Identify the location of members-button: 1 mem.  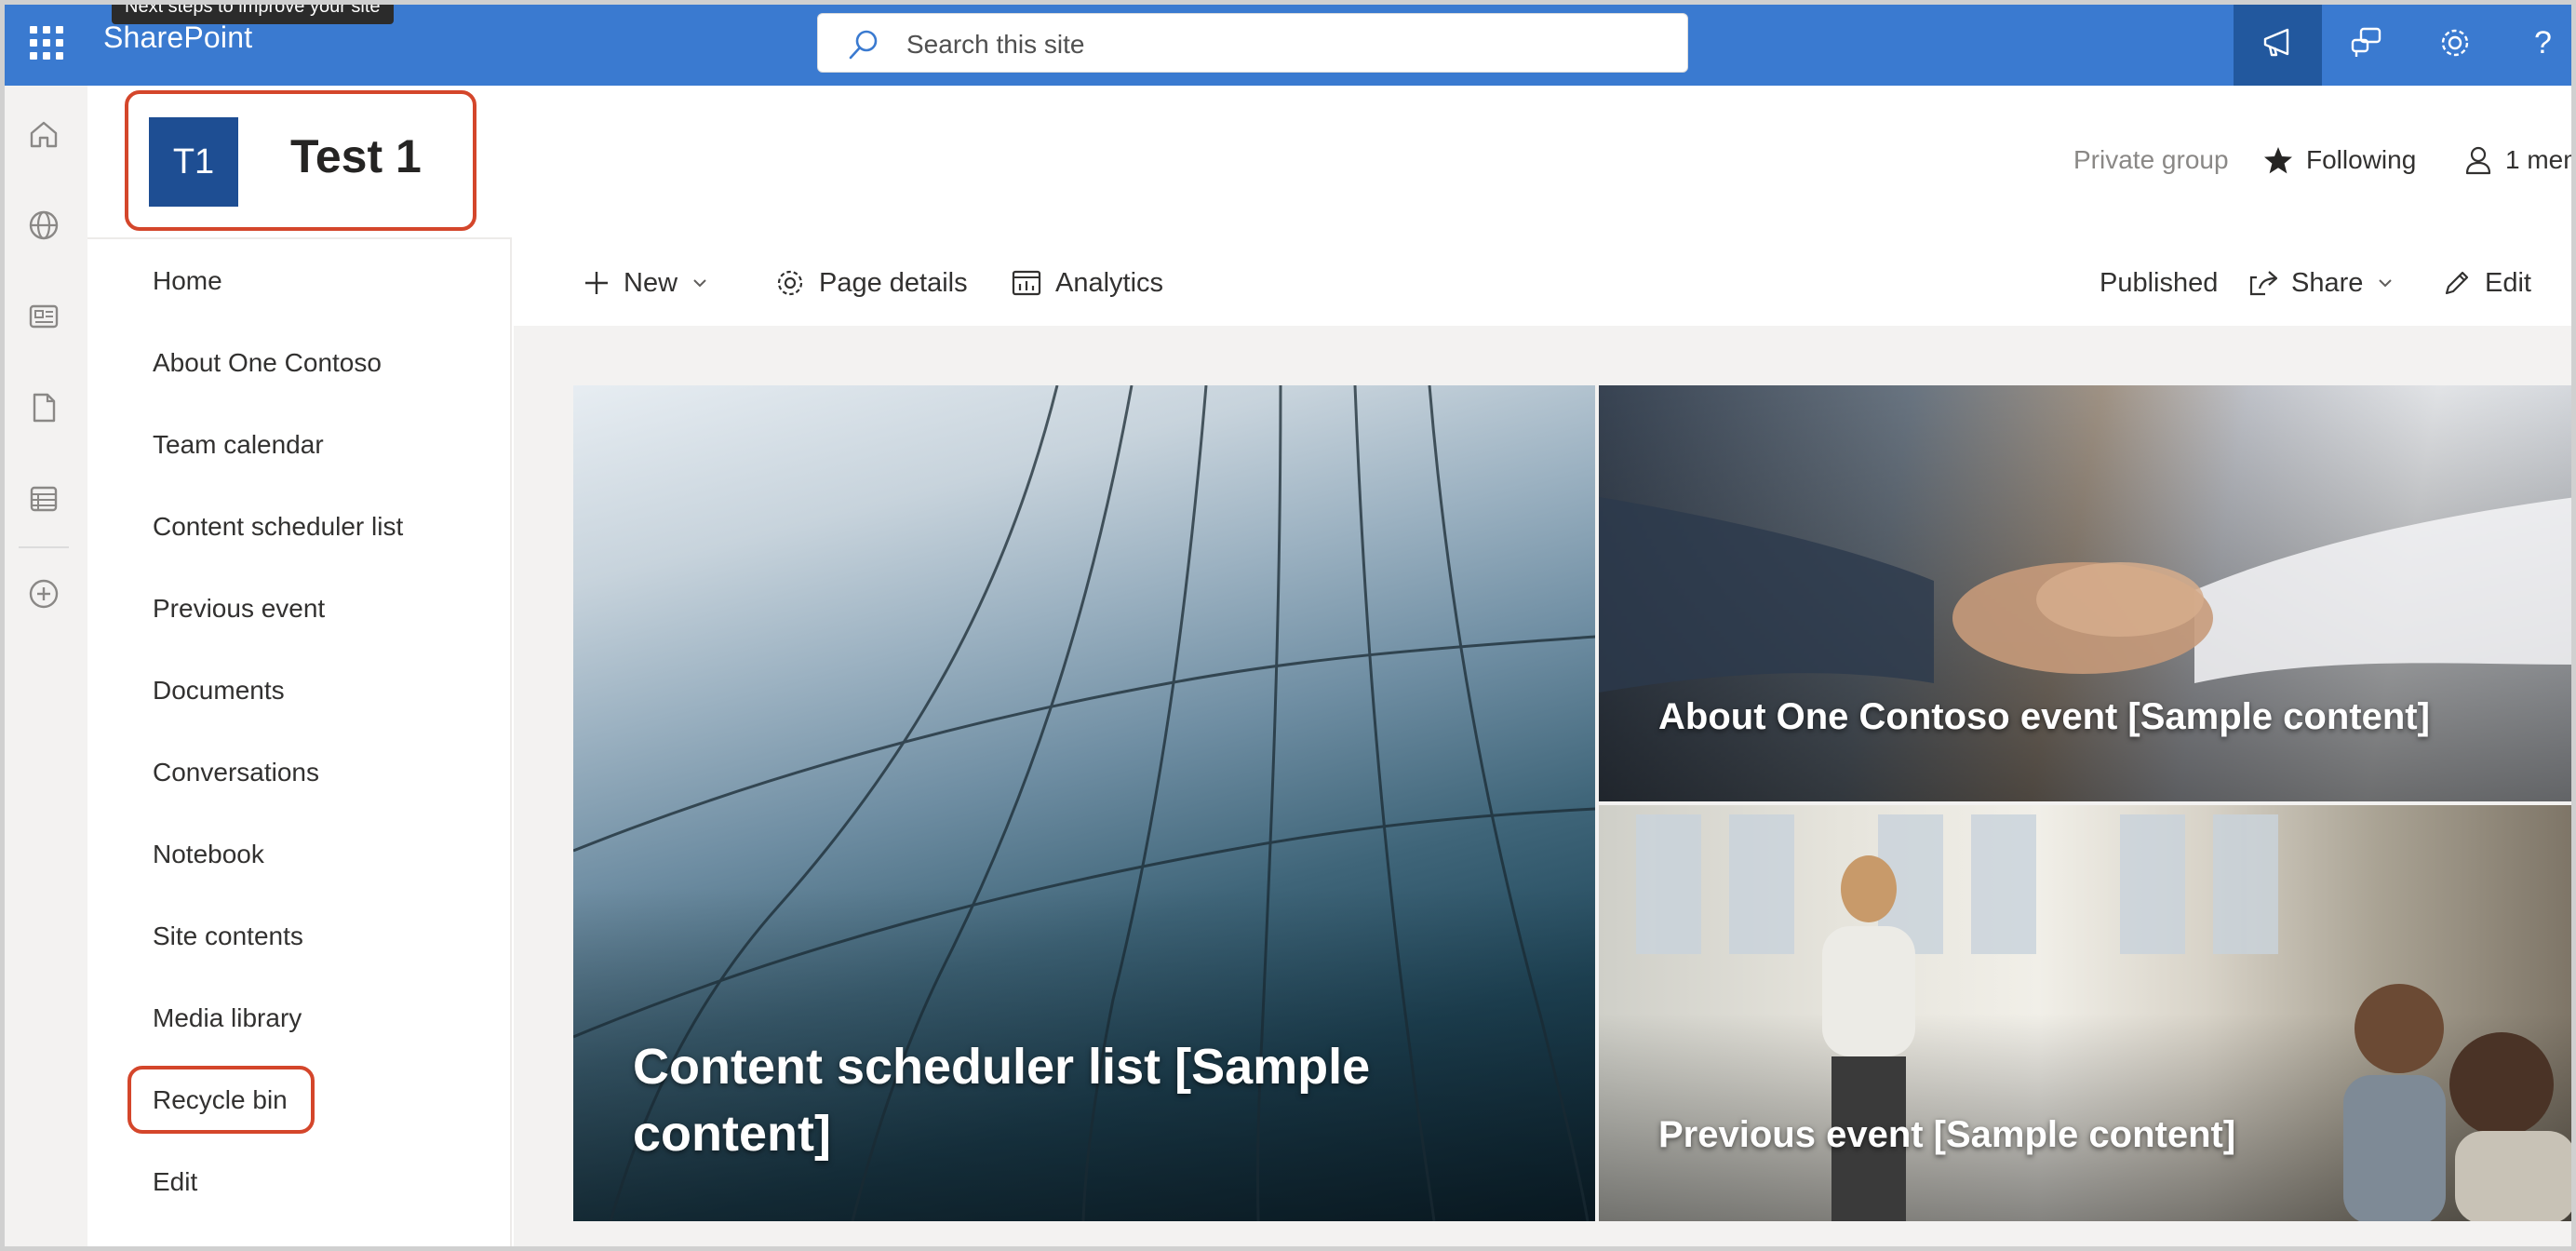
(2520, 160).